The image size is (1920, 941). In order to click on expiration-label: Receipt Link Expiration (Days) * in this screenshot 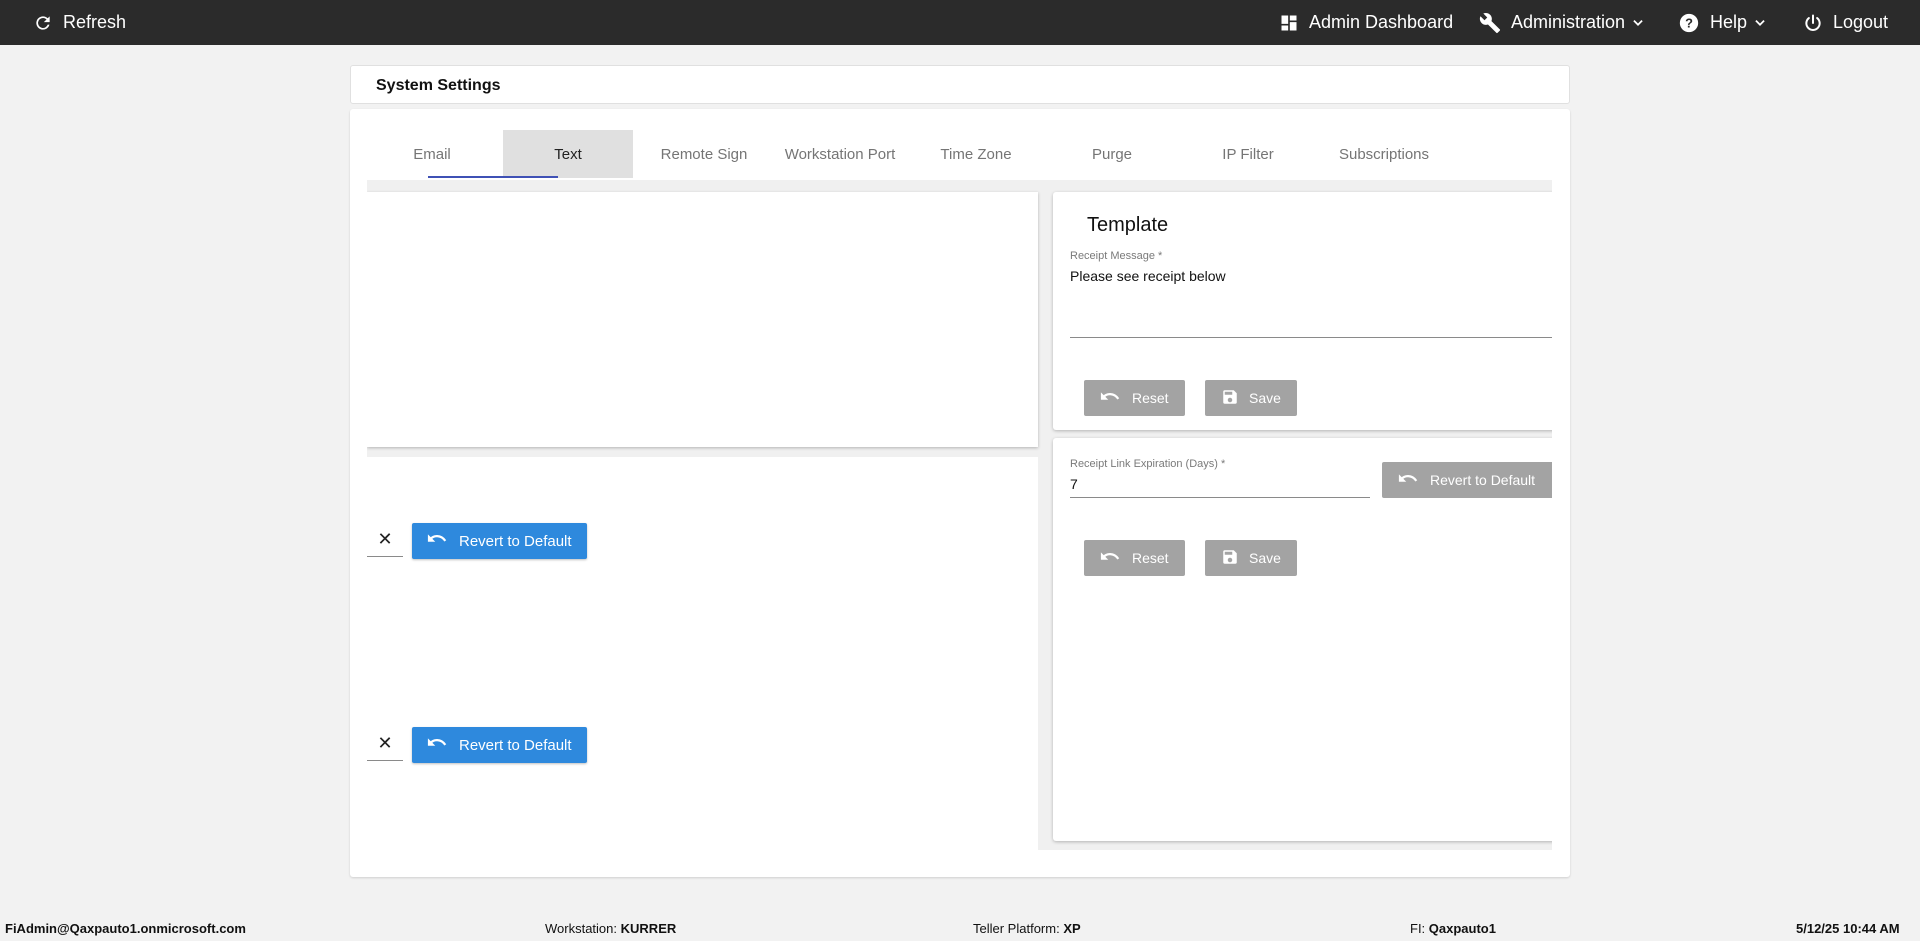, I will do `click(1148, 464)`.